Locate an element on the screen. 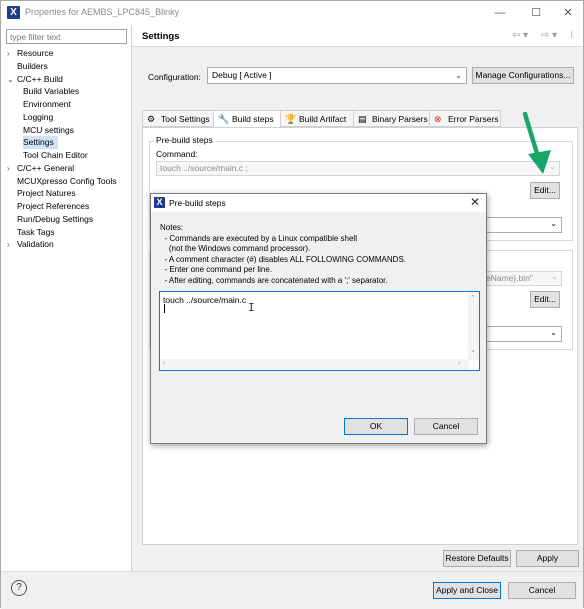 The width and height of the screenshot is (584, 609). forward-icon: ⇨ ▾ is located at coordinates (549, 35).